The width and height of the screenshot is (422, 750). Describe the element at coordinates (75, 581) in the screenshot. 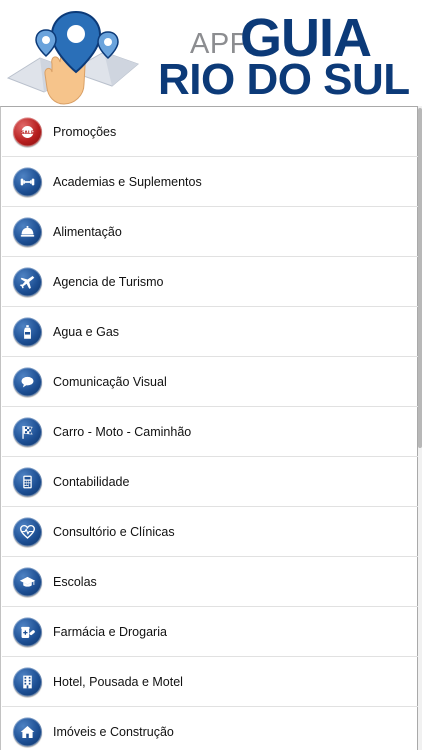

I see `category-label: Escolas` at that location.